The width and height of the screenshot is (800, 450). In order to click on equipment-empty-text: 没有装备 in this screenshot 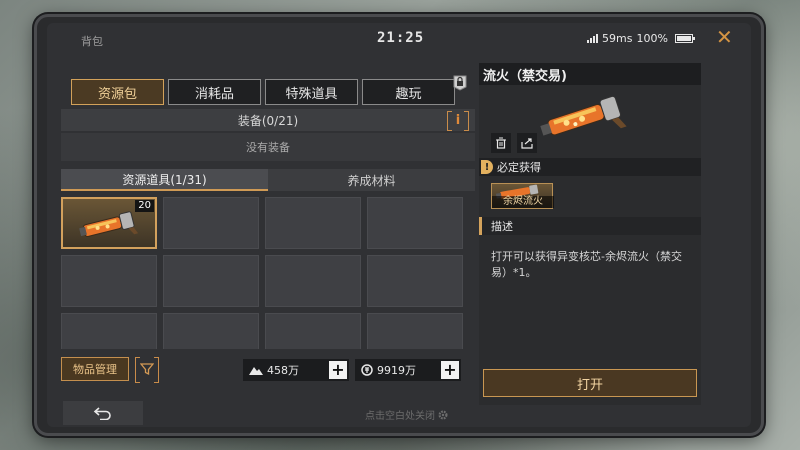, I will do `click(268, 147)`.